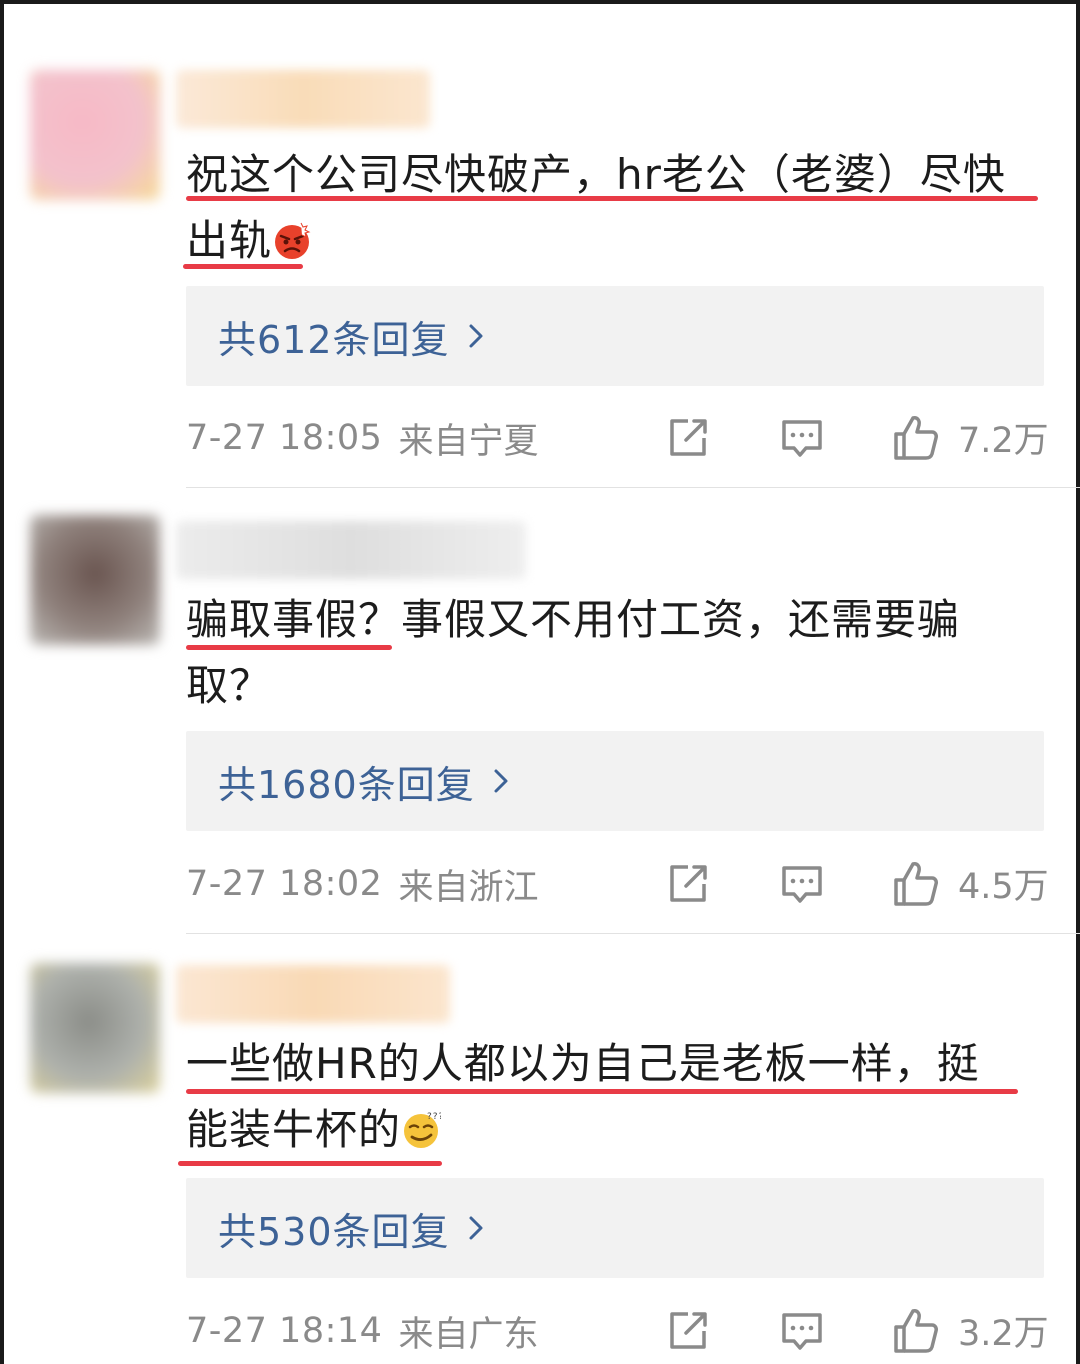  I want to click on view-replies-button: 共530条回复, so click(615, 1228).